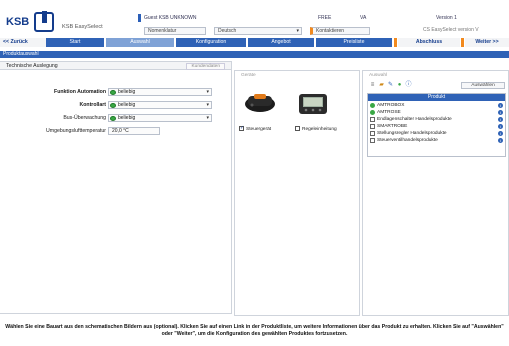 Image resolution: width=509 pixels, height=346 pixels. I want to click on ksb-logo: KSB, so click(34, 21).